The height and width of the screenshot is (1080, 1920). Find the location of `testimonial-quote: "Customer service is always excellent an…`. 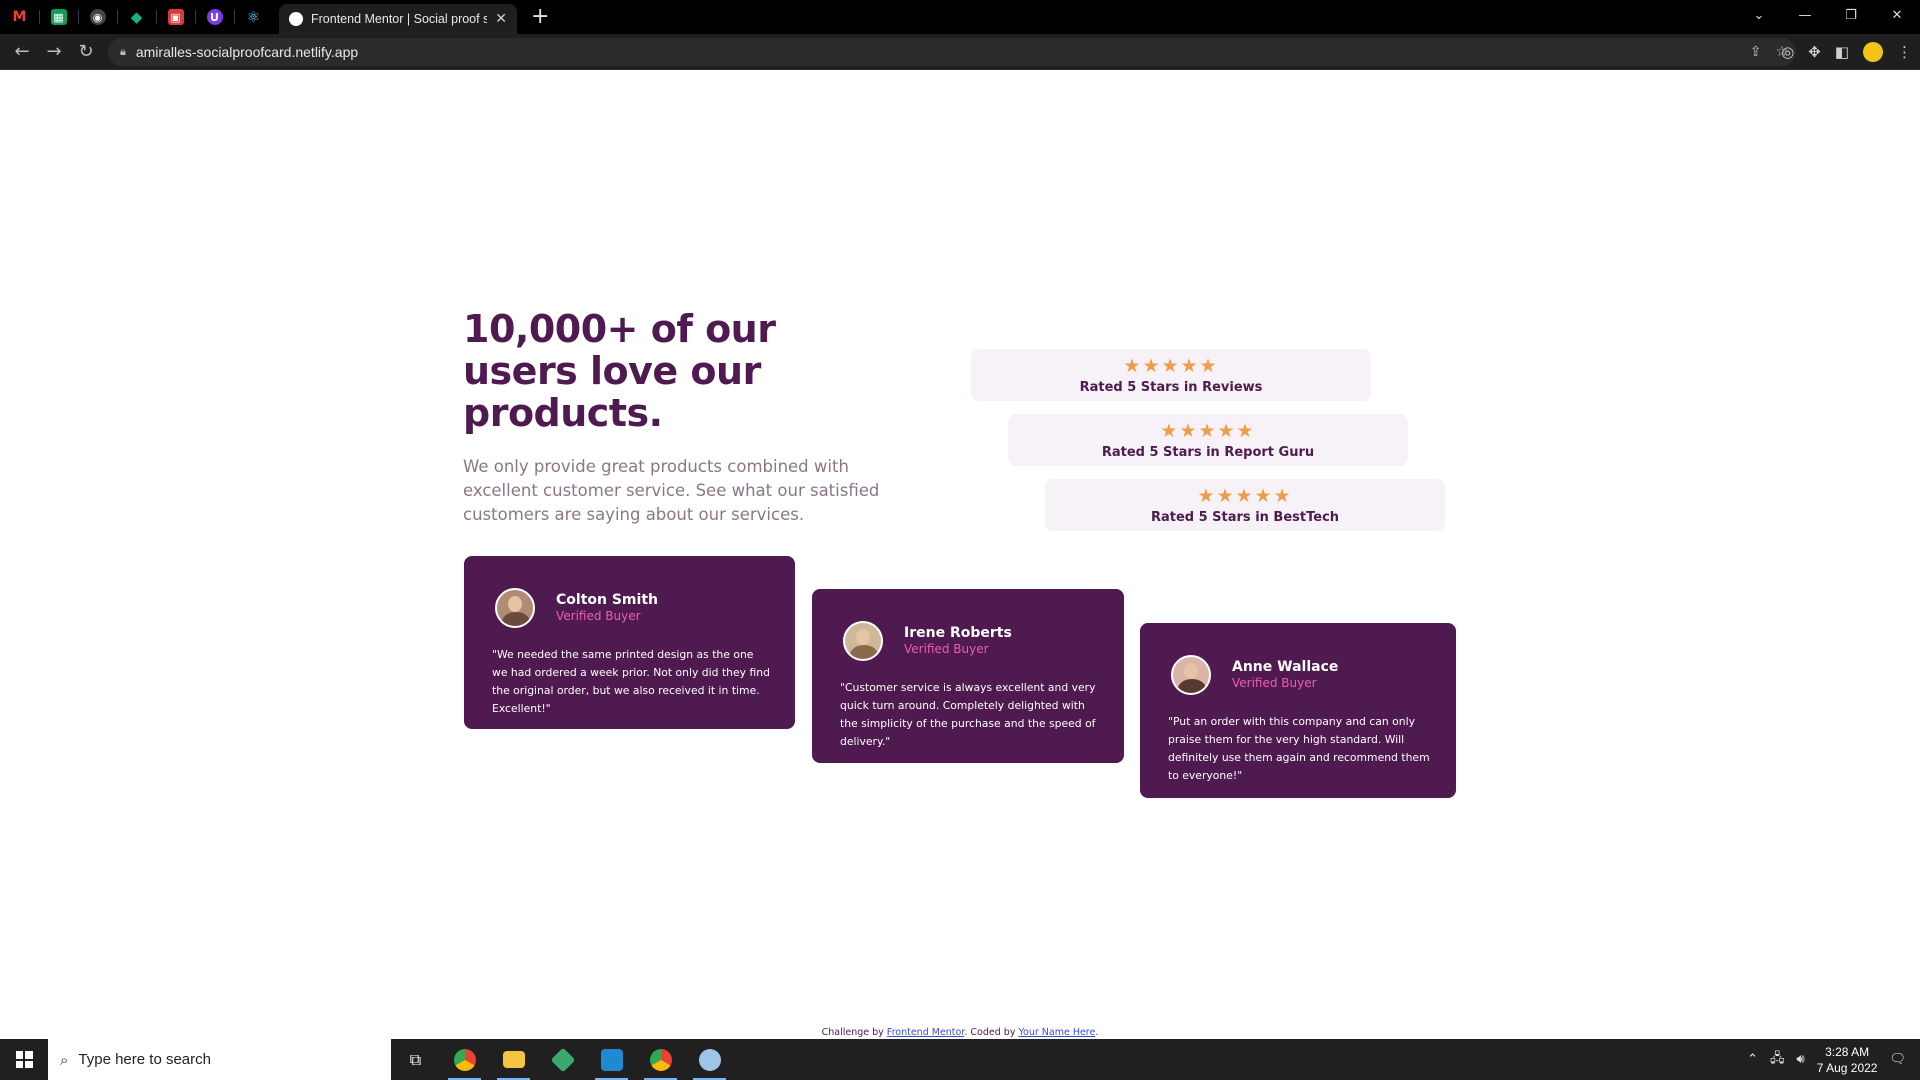

testimonial-quote: "Customer service is always excellent an… is located at coordinates (968, 714).